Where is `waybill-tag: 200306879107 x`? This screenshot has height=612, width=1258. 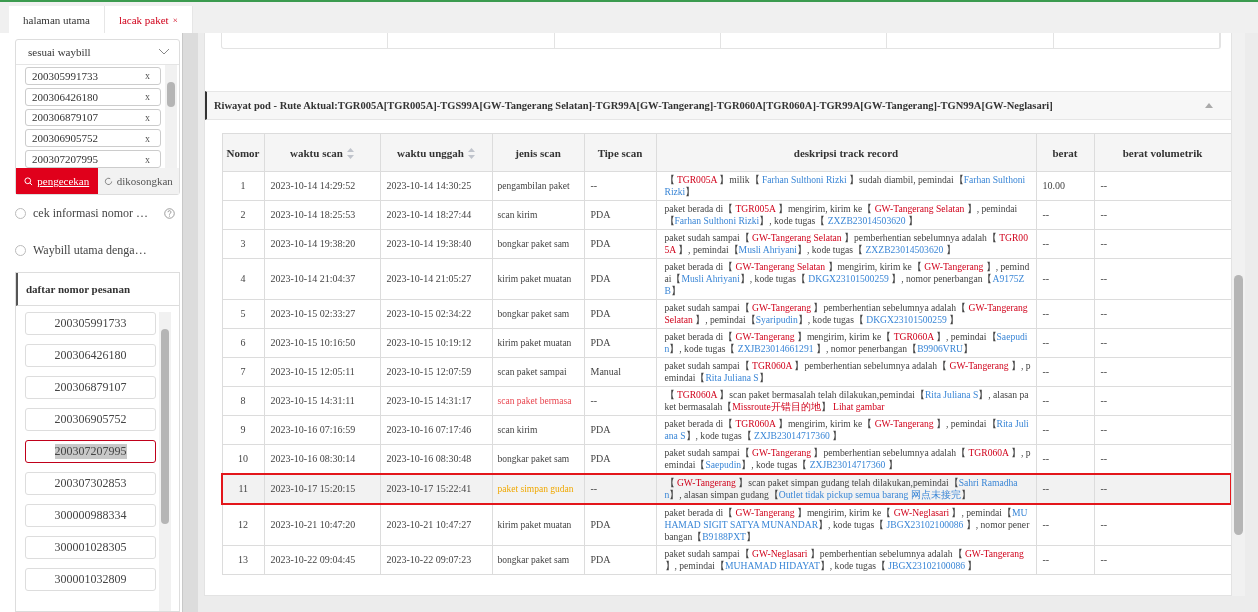 waybill-tag: 200306879107 x is located at coordinates (93, 117).